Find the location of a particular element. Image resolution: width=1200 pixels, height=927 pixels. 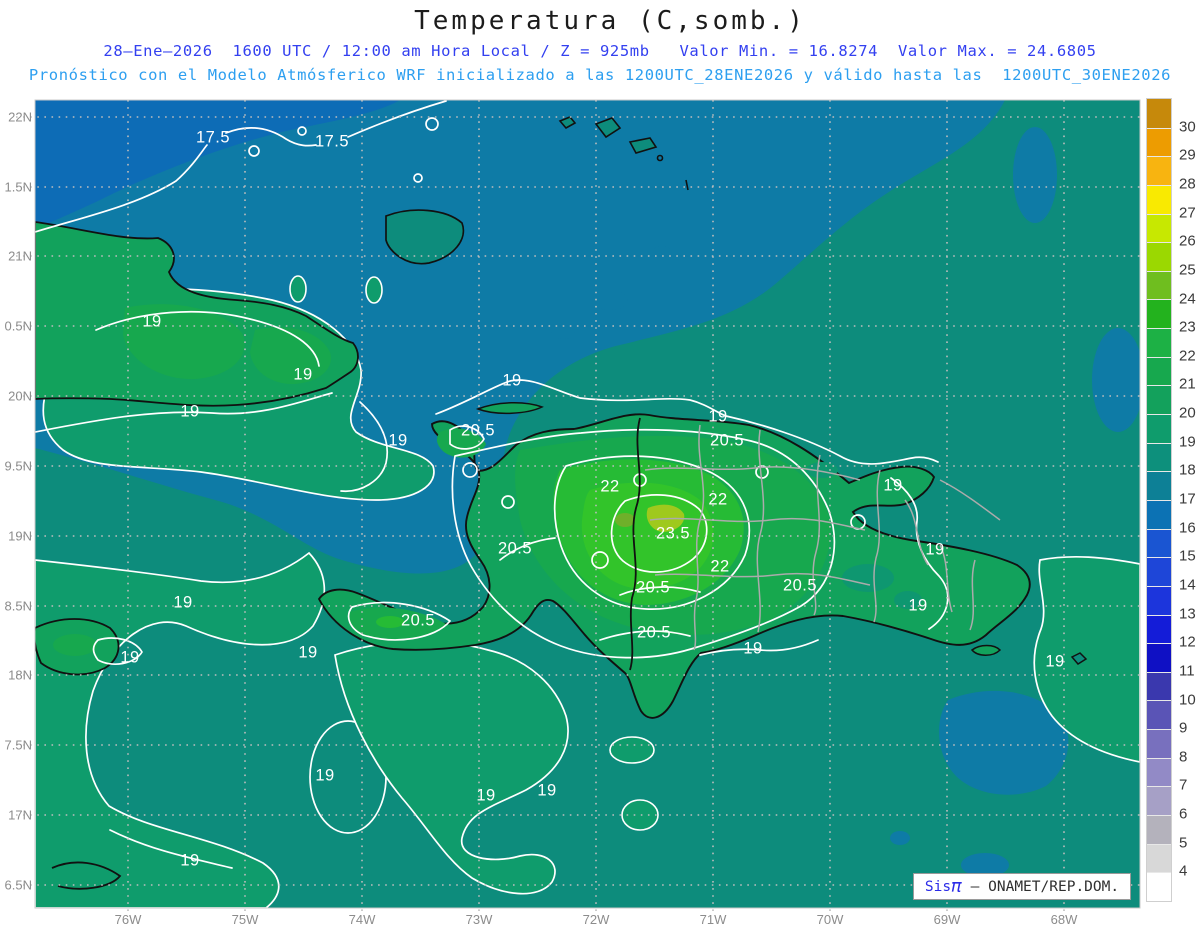

lon-tick-label: 70W is located at coordinates (830, 919).